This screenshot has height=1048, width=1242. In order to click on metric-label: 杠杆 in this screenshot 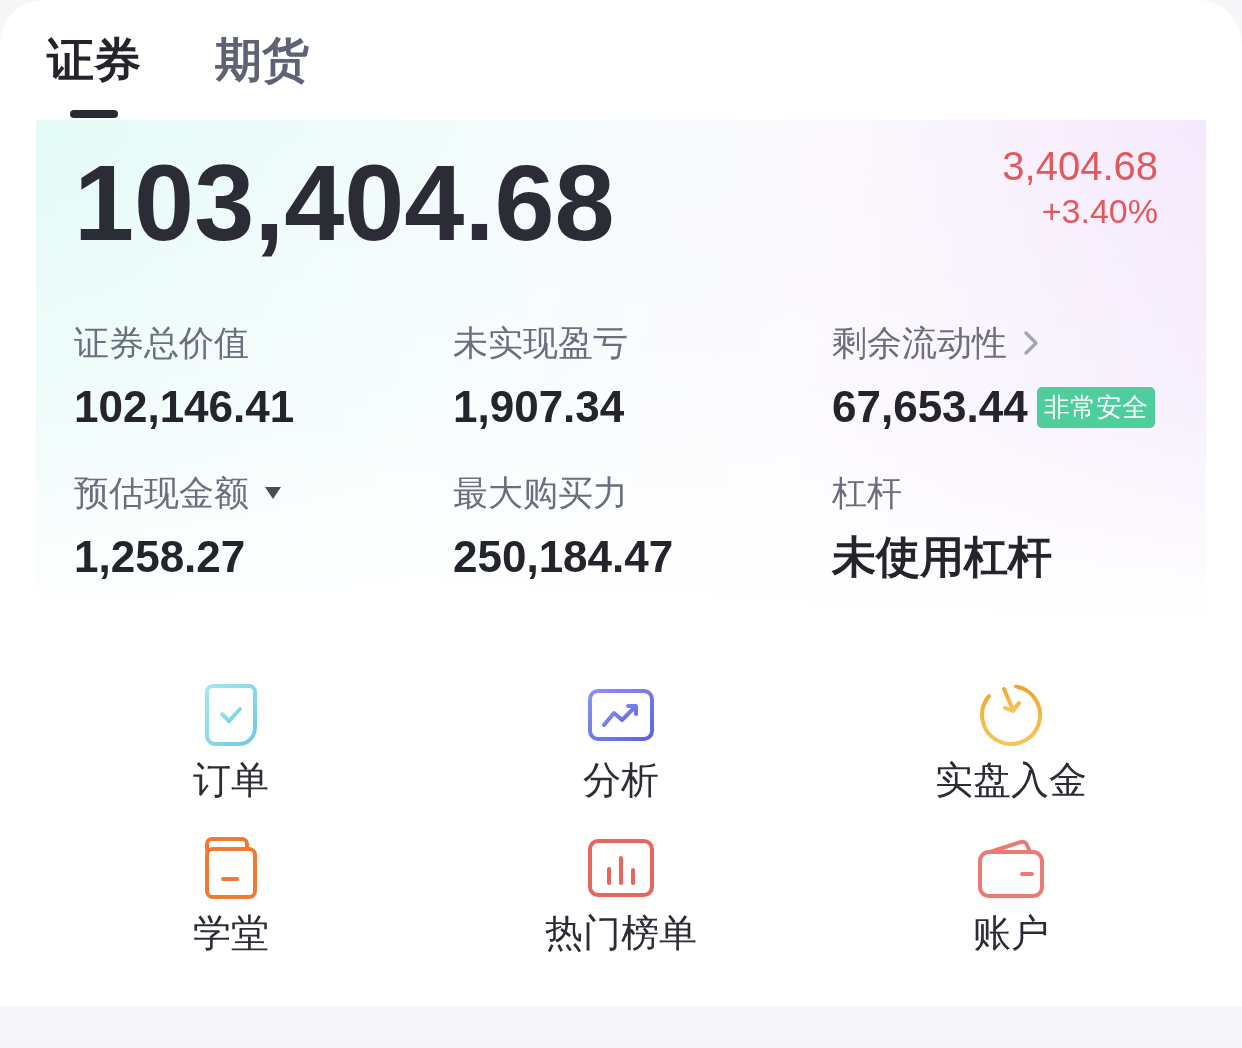, I will do `click(867, 493)`.